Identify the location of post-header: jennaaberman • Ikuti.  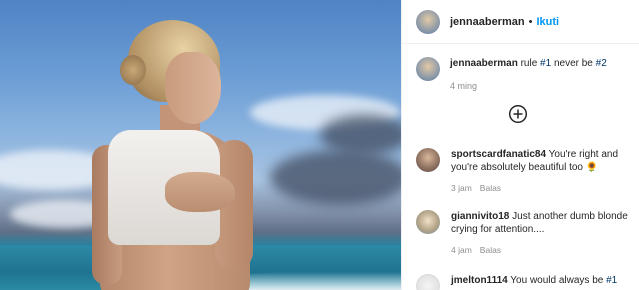
(520, 22).